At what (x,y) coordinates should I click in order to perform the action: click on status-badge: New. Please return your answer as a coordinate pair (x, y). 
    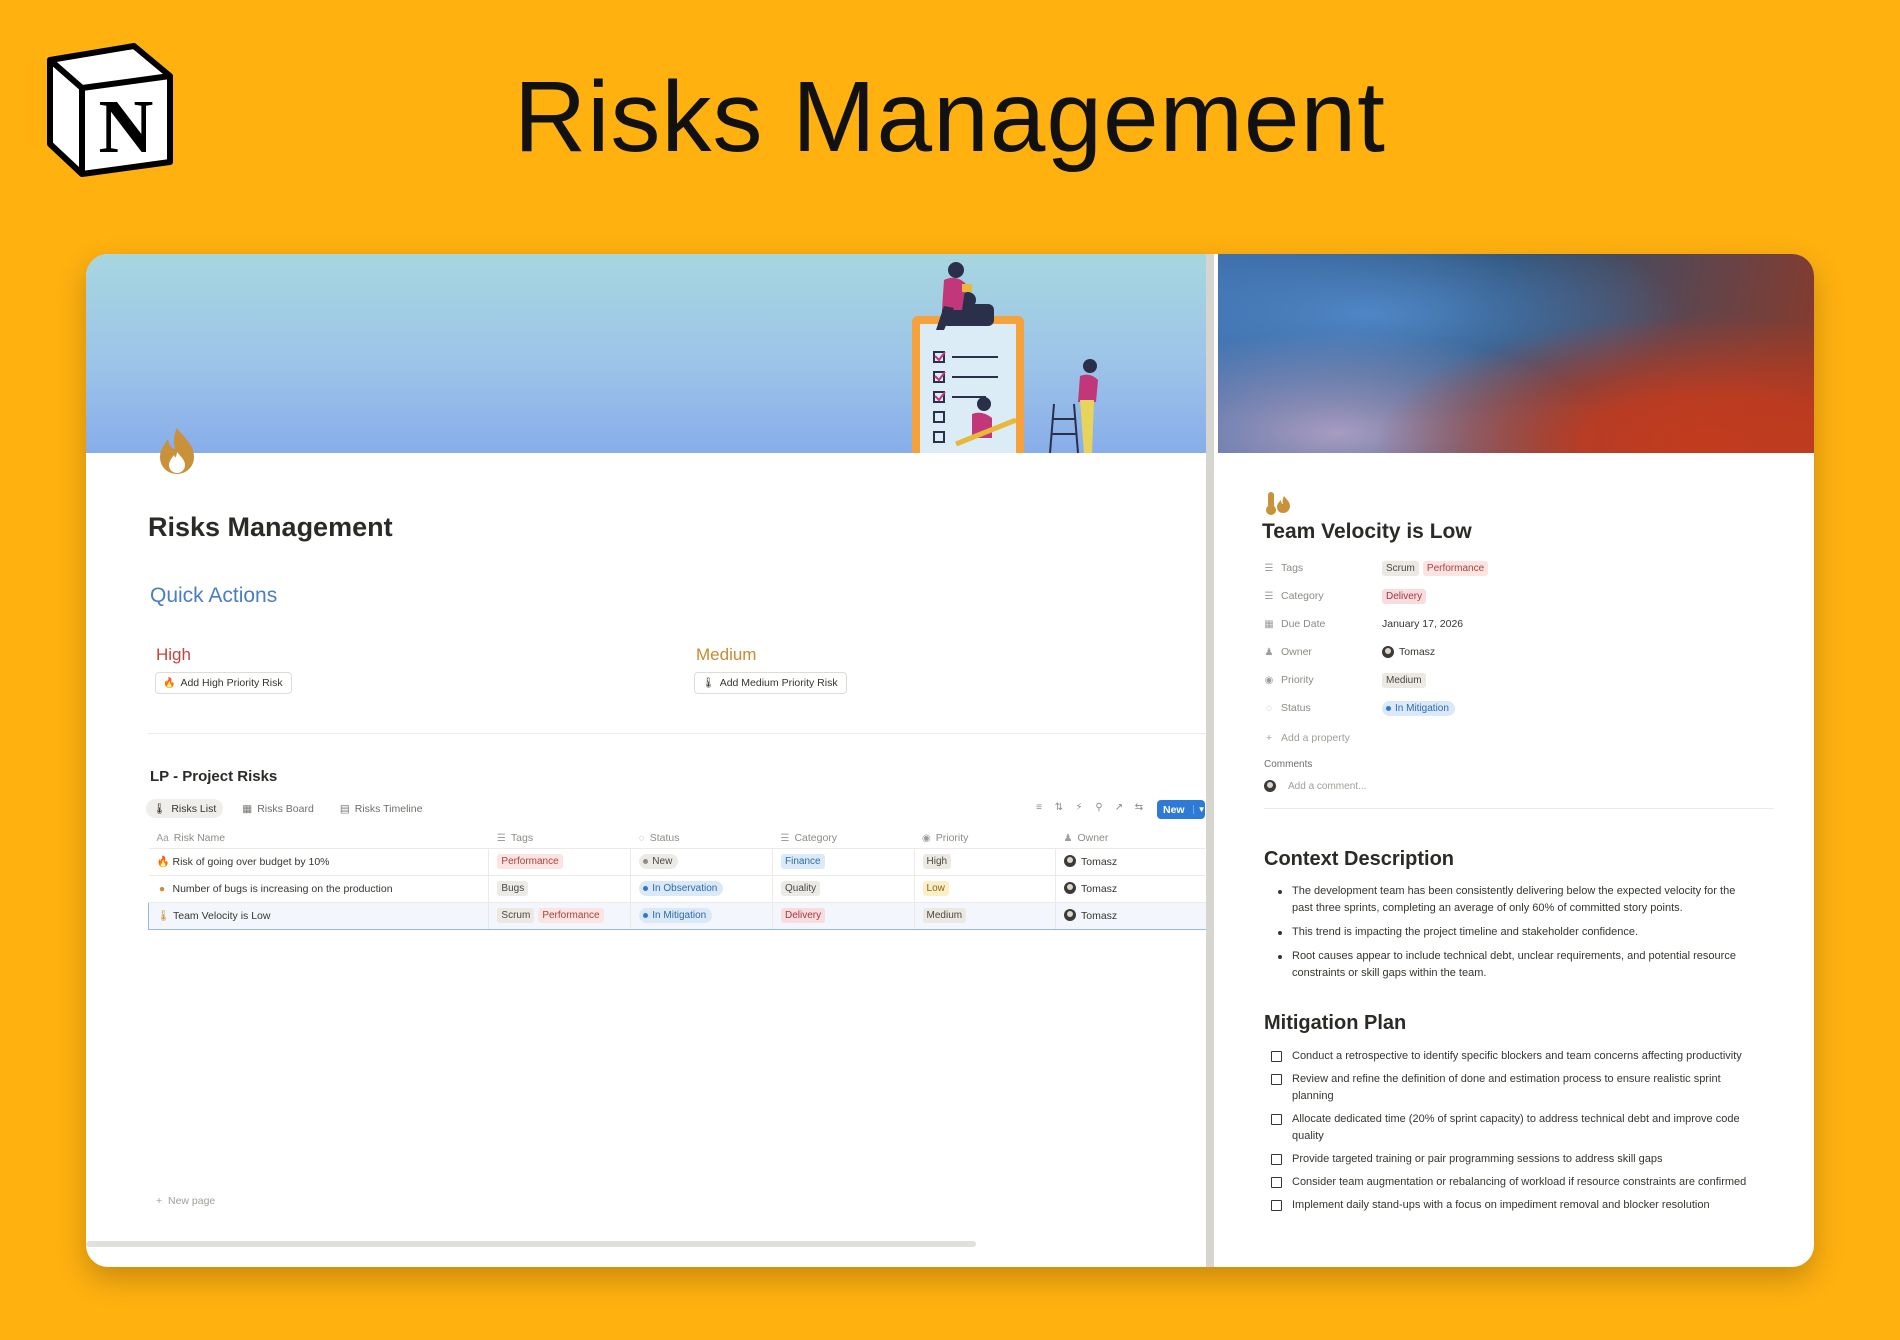
    Looking at the image, I should click on (659, 861).